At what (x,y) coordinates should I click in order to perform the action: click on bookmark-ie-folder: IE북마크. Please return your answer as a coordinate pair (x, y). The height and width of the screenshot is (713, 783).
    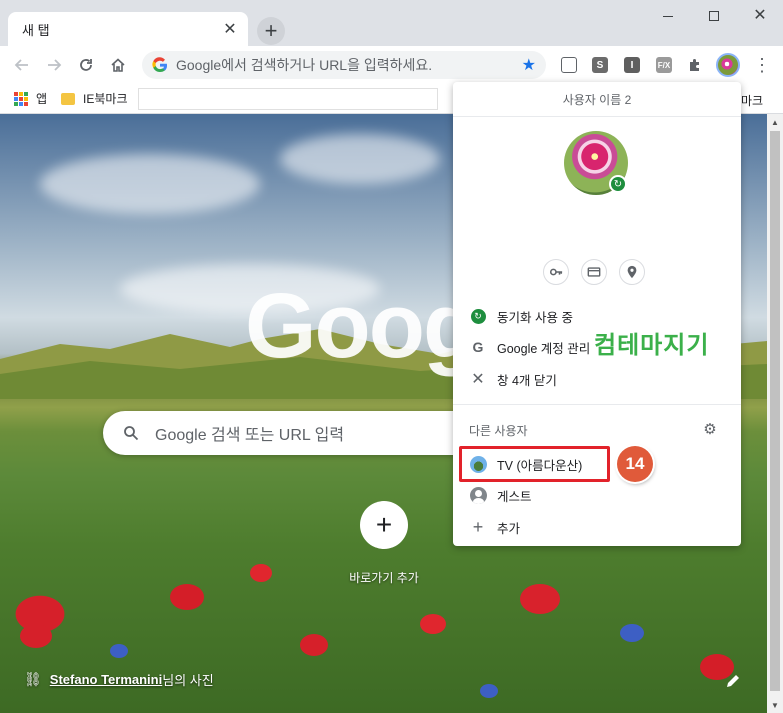
    Looking at the image, I should click on (94, 98).